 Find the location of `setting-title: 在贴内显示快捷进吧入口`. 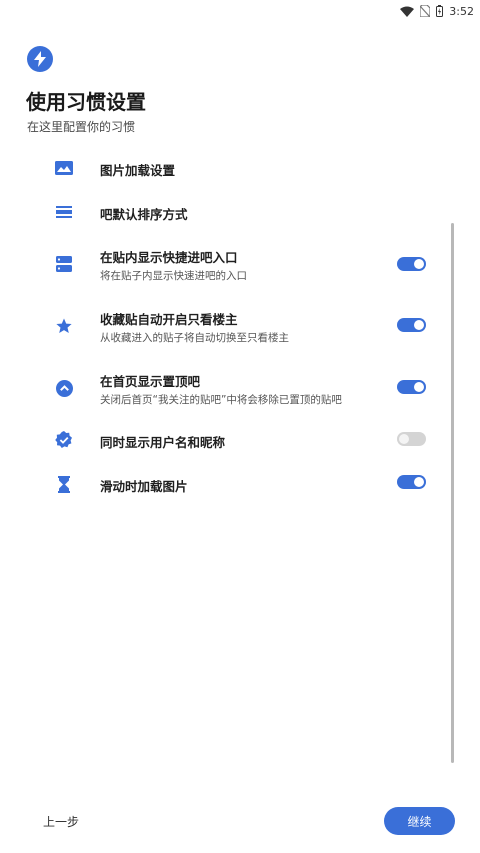

setting-title: 在贴内显示快捷进吧入口 is located at coordinates (169, 257).